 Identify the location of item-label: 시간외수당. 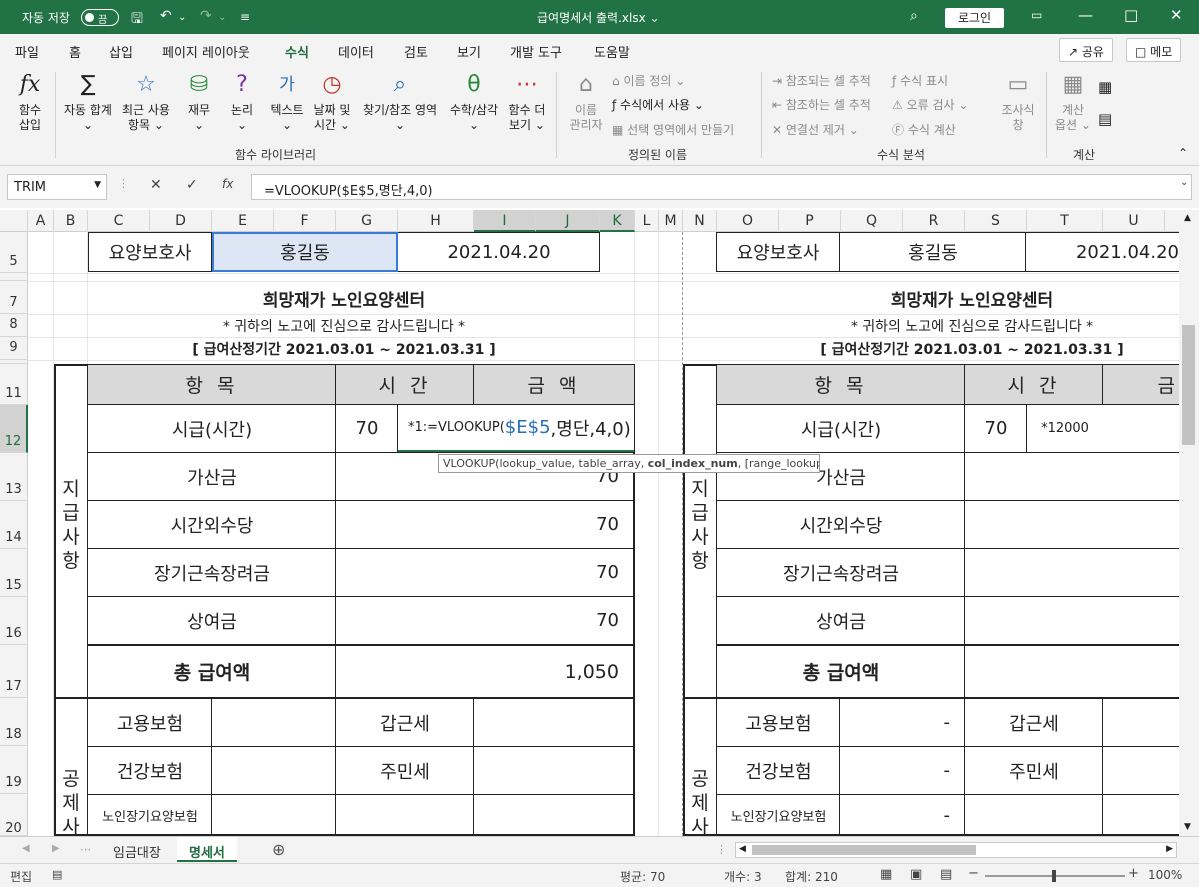
(212, 524).